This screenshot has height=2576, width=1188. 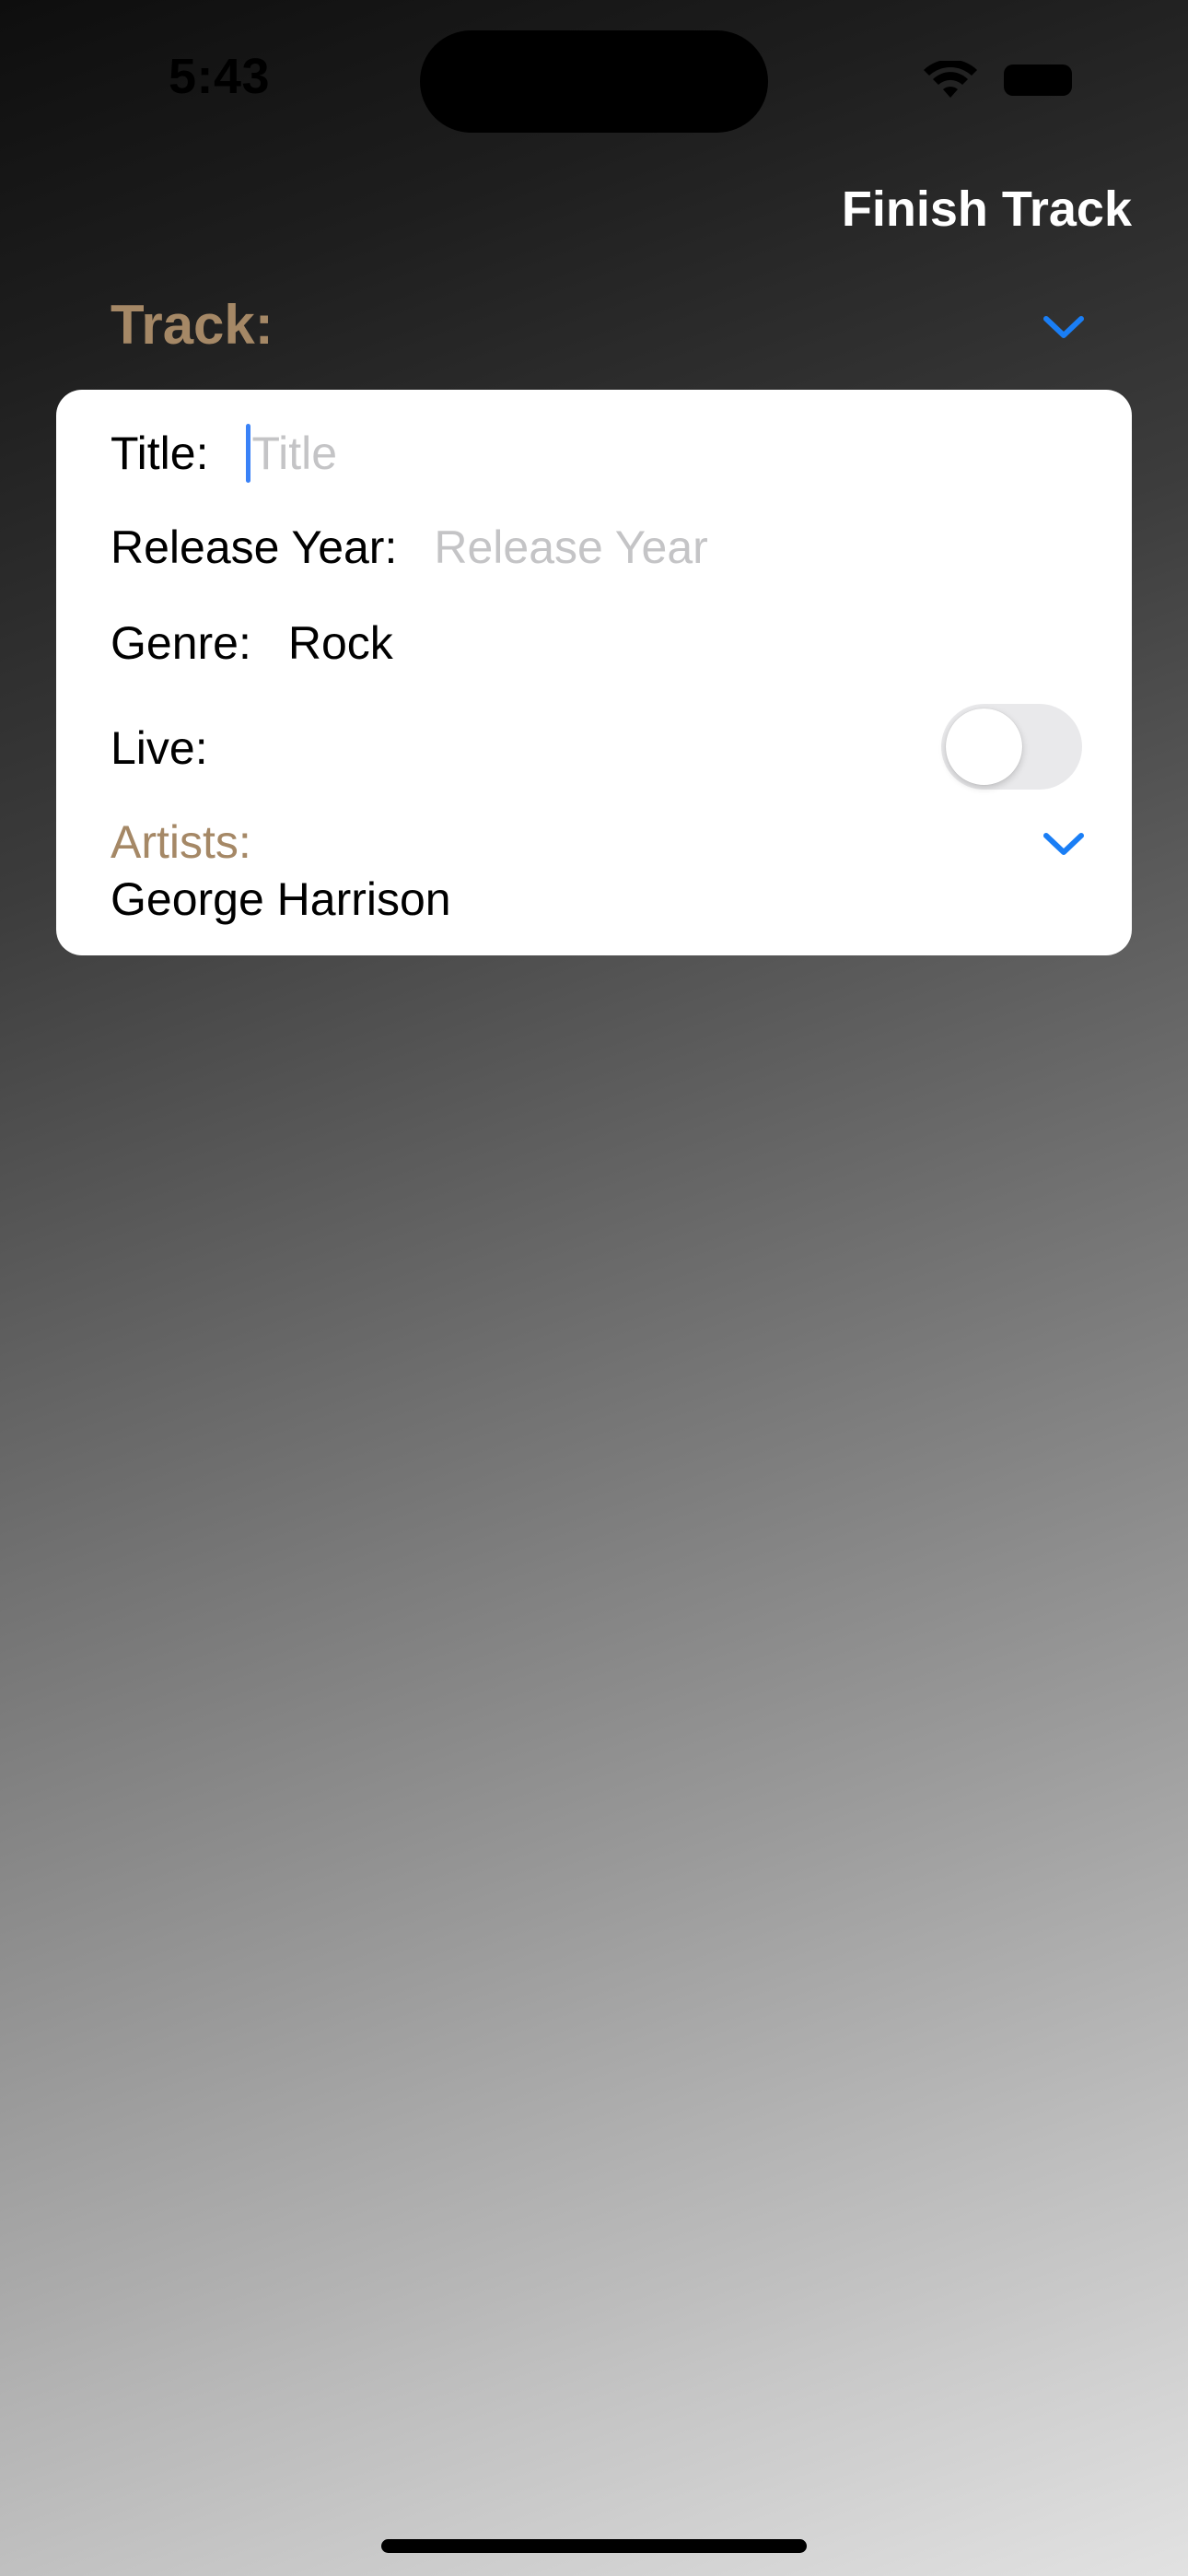 What do you see at coordinates (254, 547) in the screenshot?
I see `release-year-label: Release Year:` at bounding box center [254, 547].